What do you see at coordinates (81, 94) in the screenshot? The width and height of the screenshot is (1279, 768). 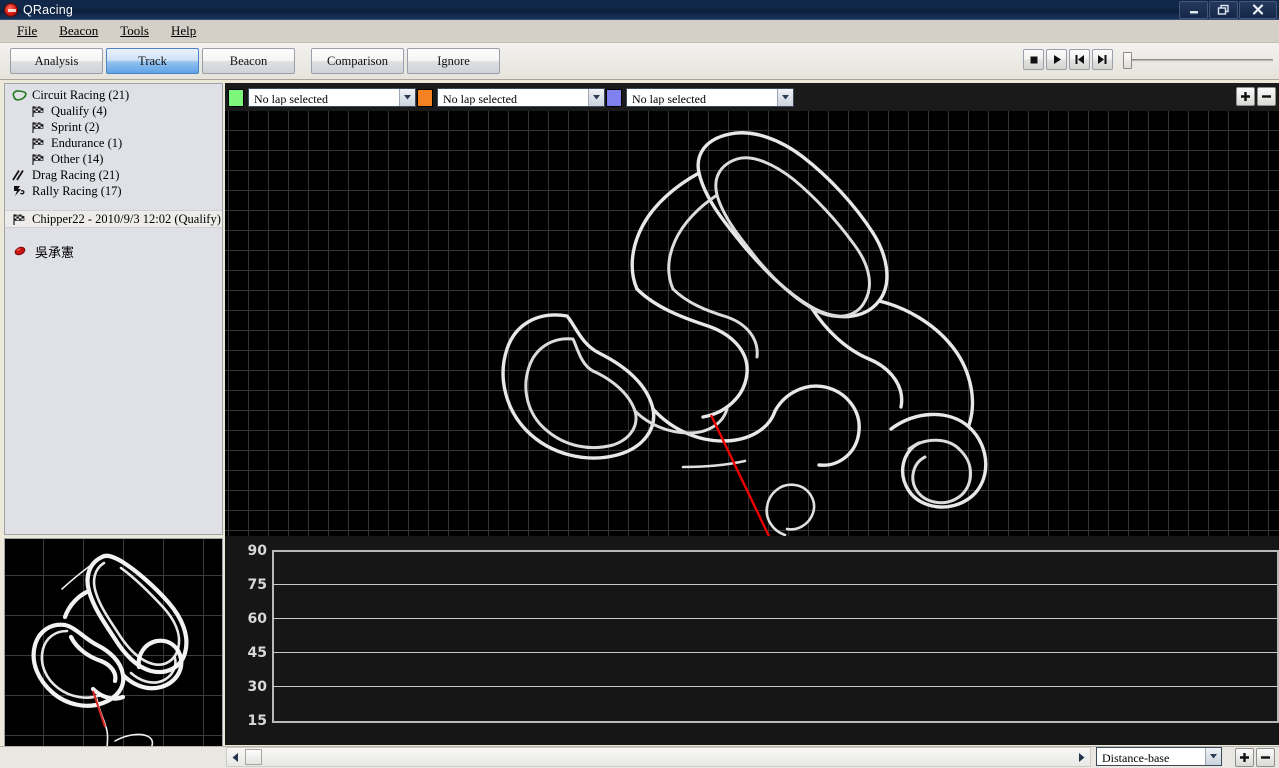 I see `tree-item-label: Circuit Racing (21)` at bounding box center [81, 94].